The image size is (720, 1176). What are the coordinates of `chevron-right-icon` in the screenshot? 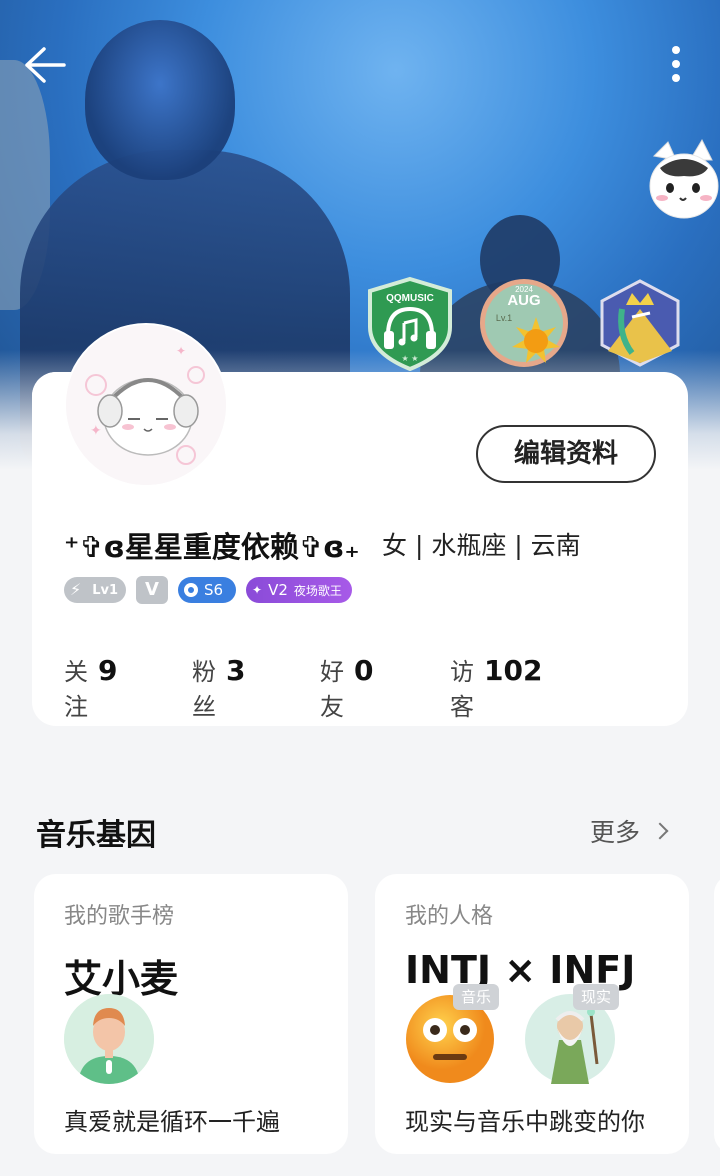 It's located at (660, 831).